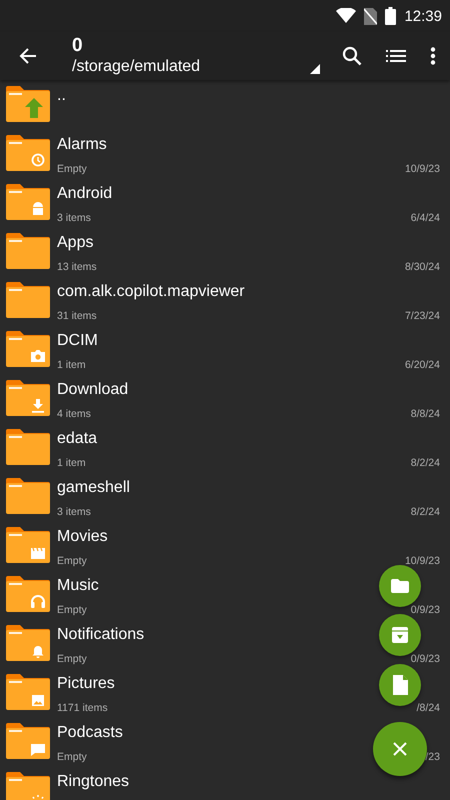  I want to click on folder-row: Download 4 items 8/8/24, so click(225, 398).